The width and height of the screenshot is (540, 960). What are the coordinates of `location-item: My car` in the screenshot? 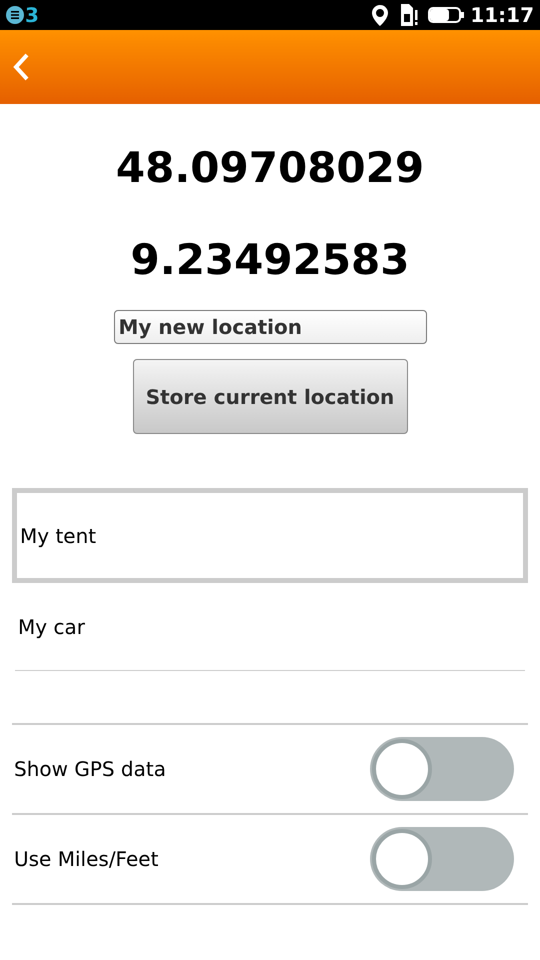 It's located at (270, 627).